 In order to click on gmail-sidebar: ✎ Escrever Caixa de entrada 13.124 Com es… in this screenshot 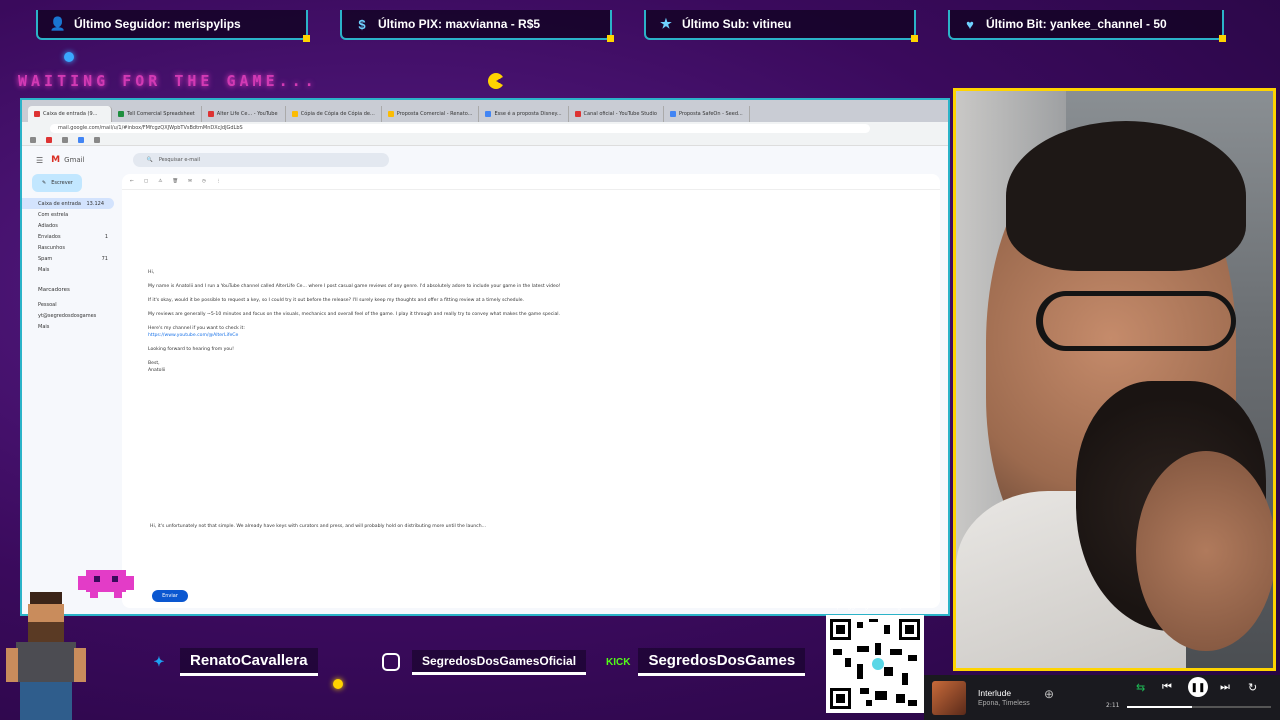, I will do `click(70, 394)`.